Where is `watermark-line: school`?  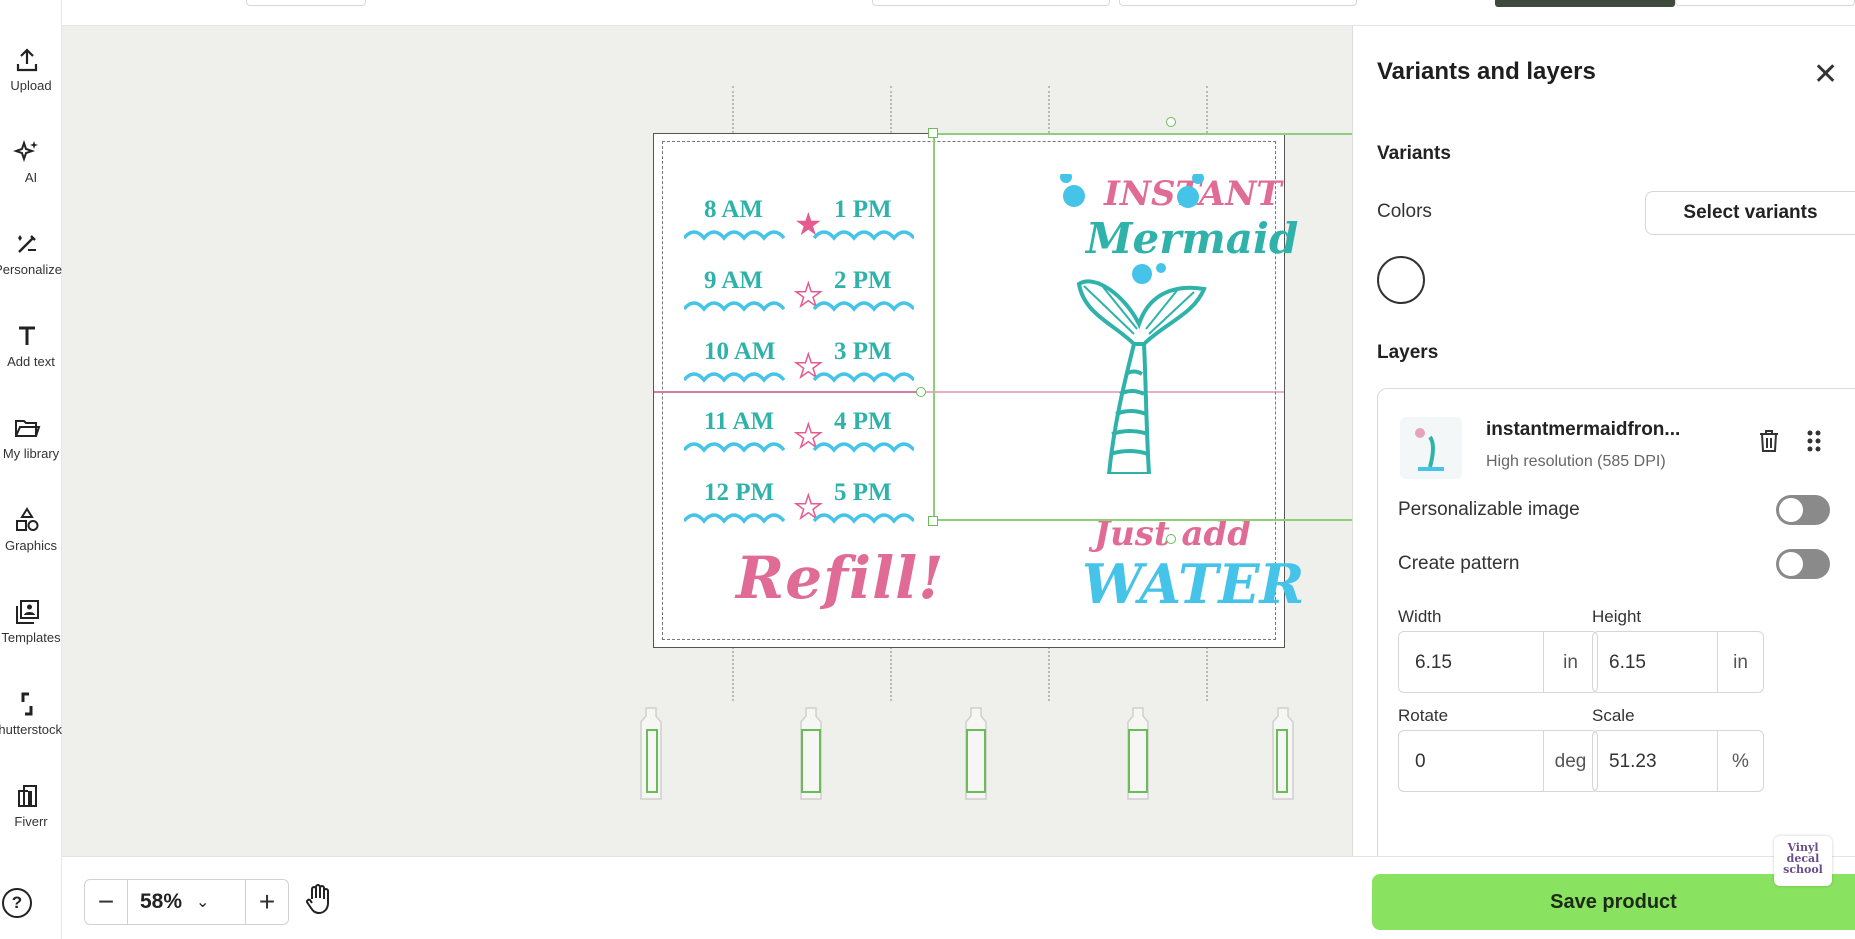
watermark-line: school is located at coordinates (1803, 869).